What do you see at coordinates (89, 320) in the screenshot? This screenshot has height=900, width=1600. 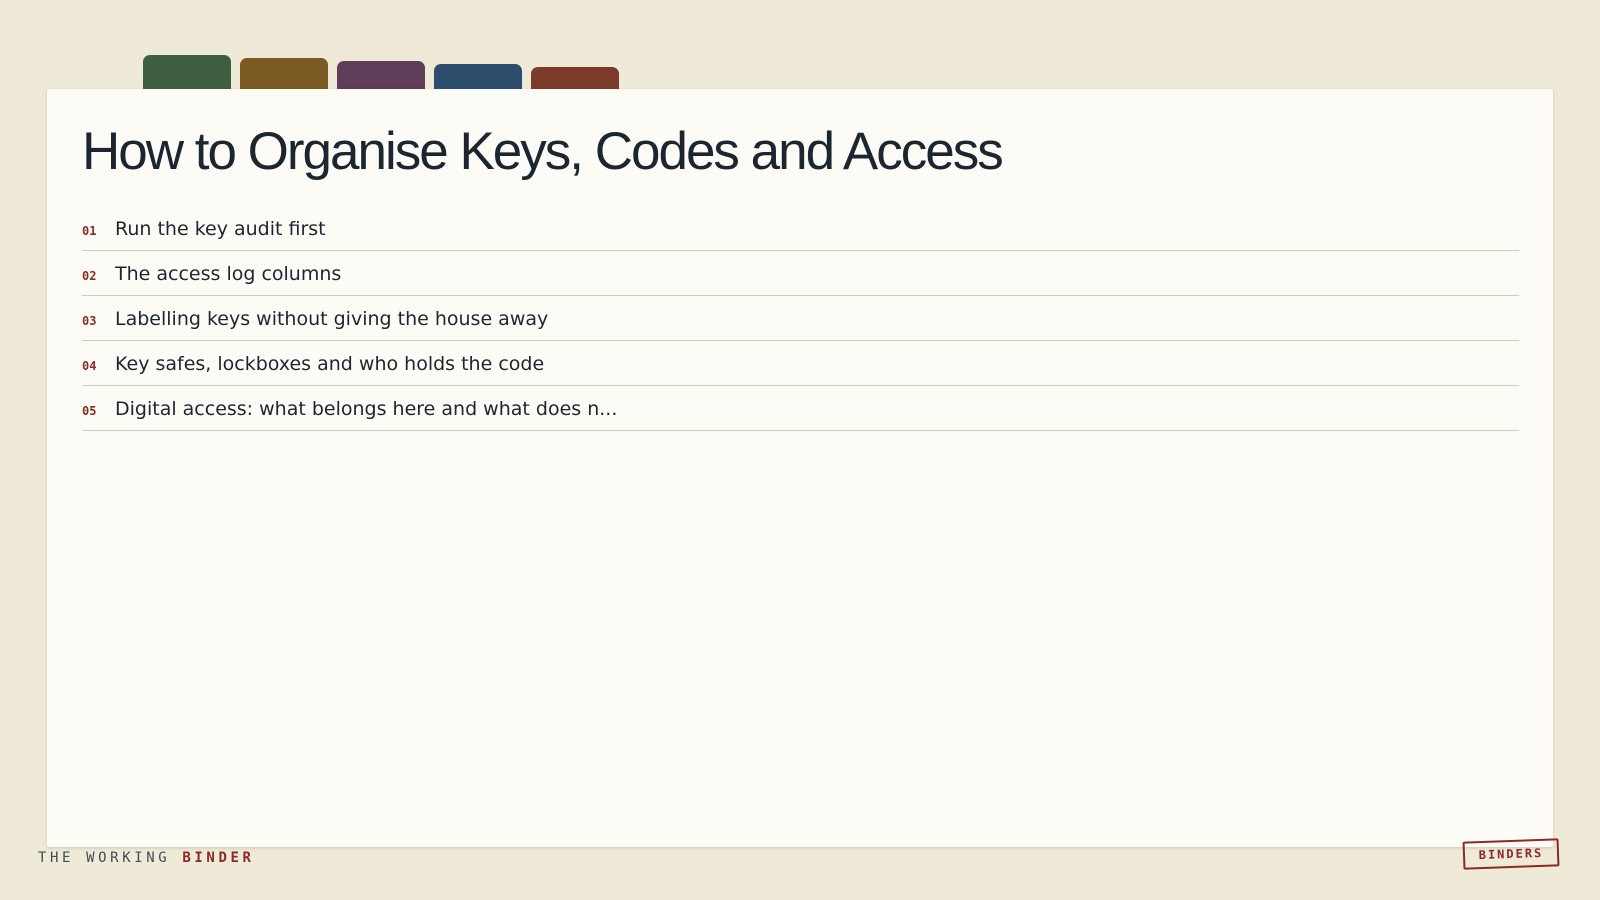 I see `toc-number: 03` at bounding box center [89, 320].